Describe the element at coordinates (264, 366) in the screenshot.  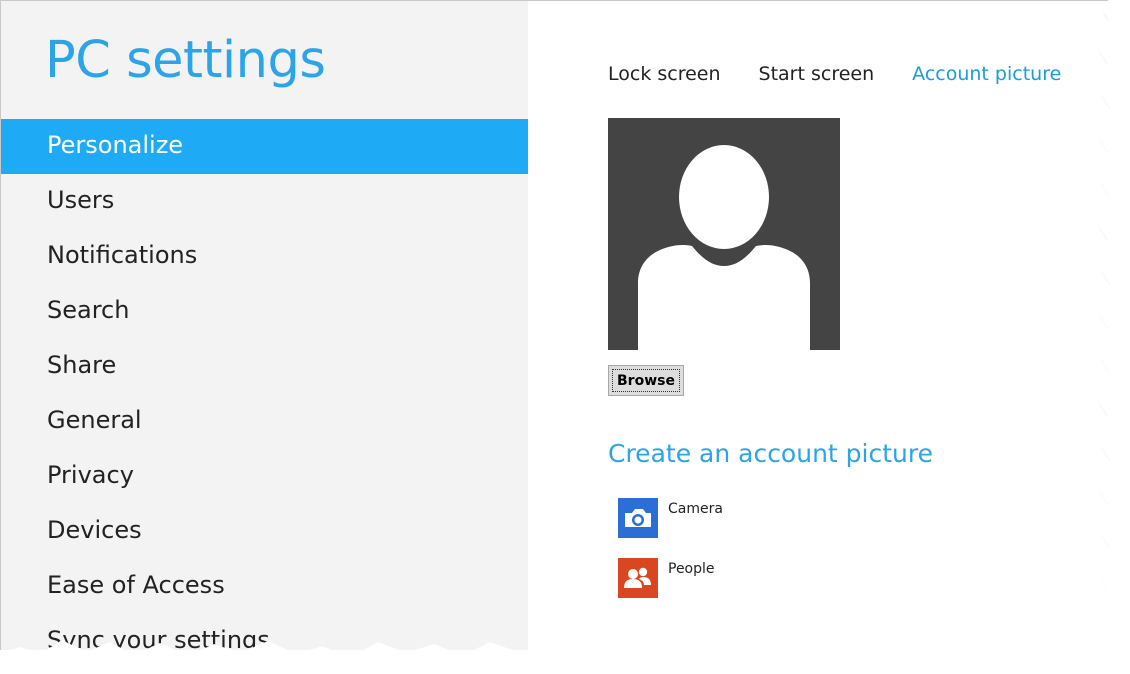
I see `sidebar-item-share: Share` at that location.